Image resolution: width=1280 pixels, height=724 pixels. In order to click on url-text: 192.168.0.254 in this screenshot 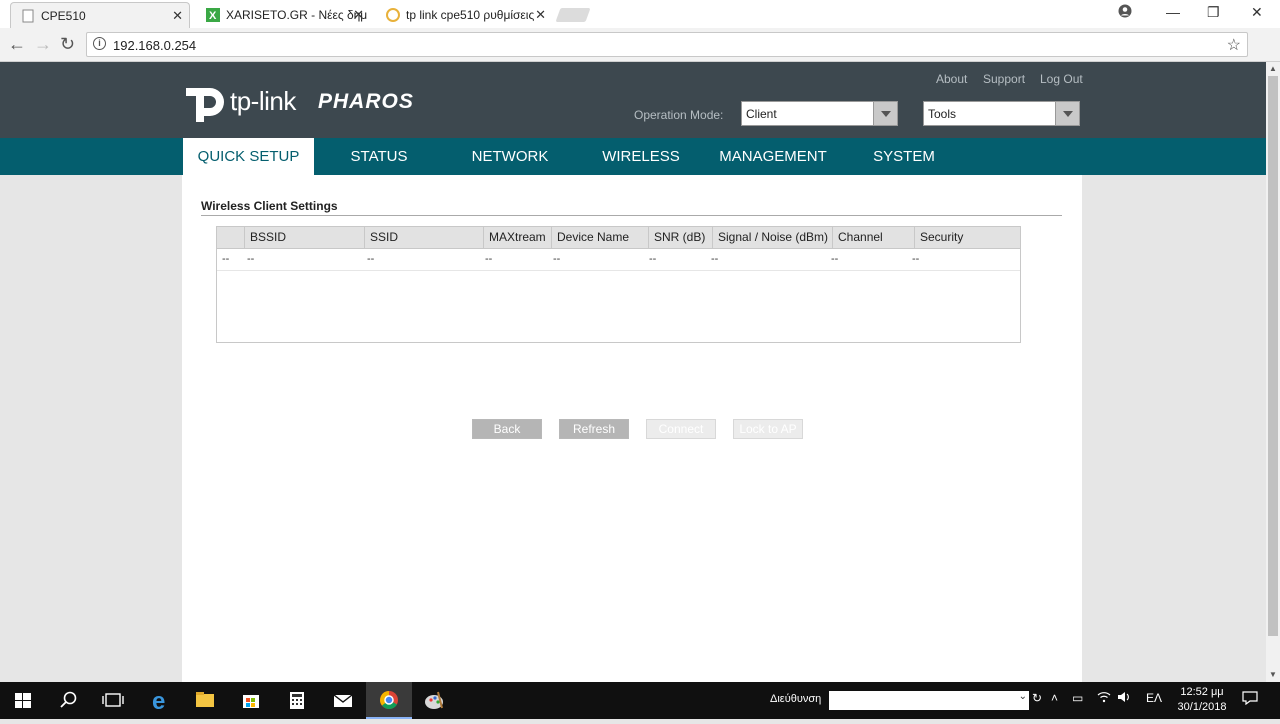, I will do `click(155, 45)`.